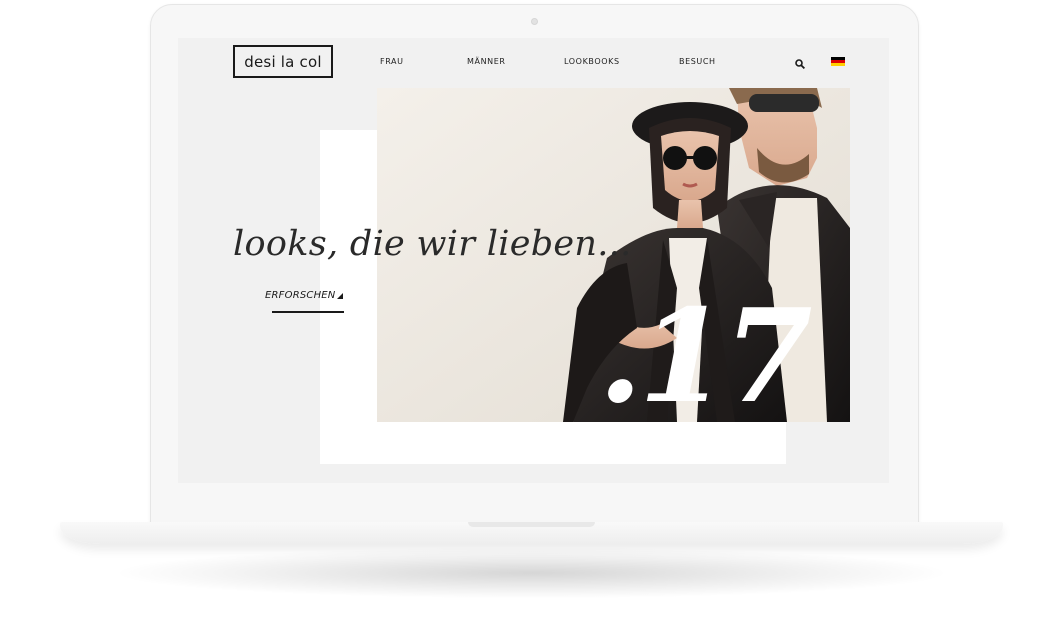  Describe the element at coordinates (838, 61) in the screenshot. I see `german-flag-icon` at that location.